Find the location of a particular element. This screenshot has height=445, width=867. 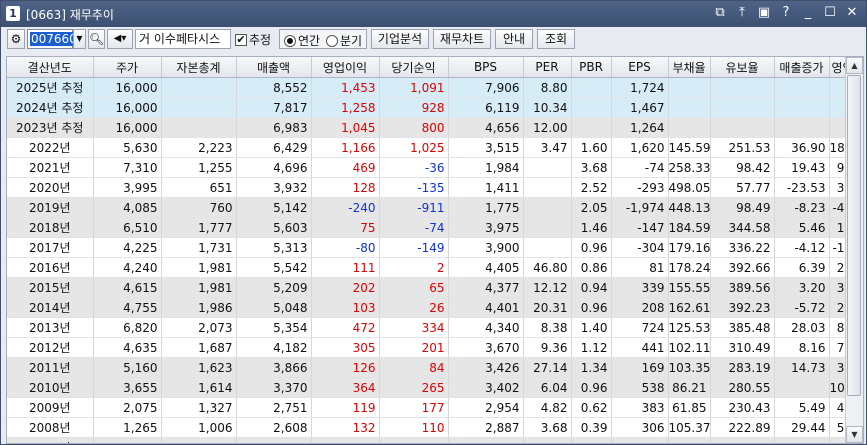

header-price: 주가 is located at coordinates (127, 67).